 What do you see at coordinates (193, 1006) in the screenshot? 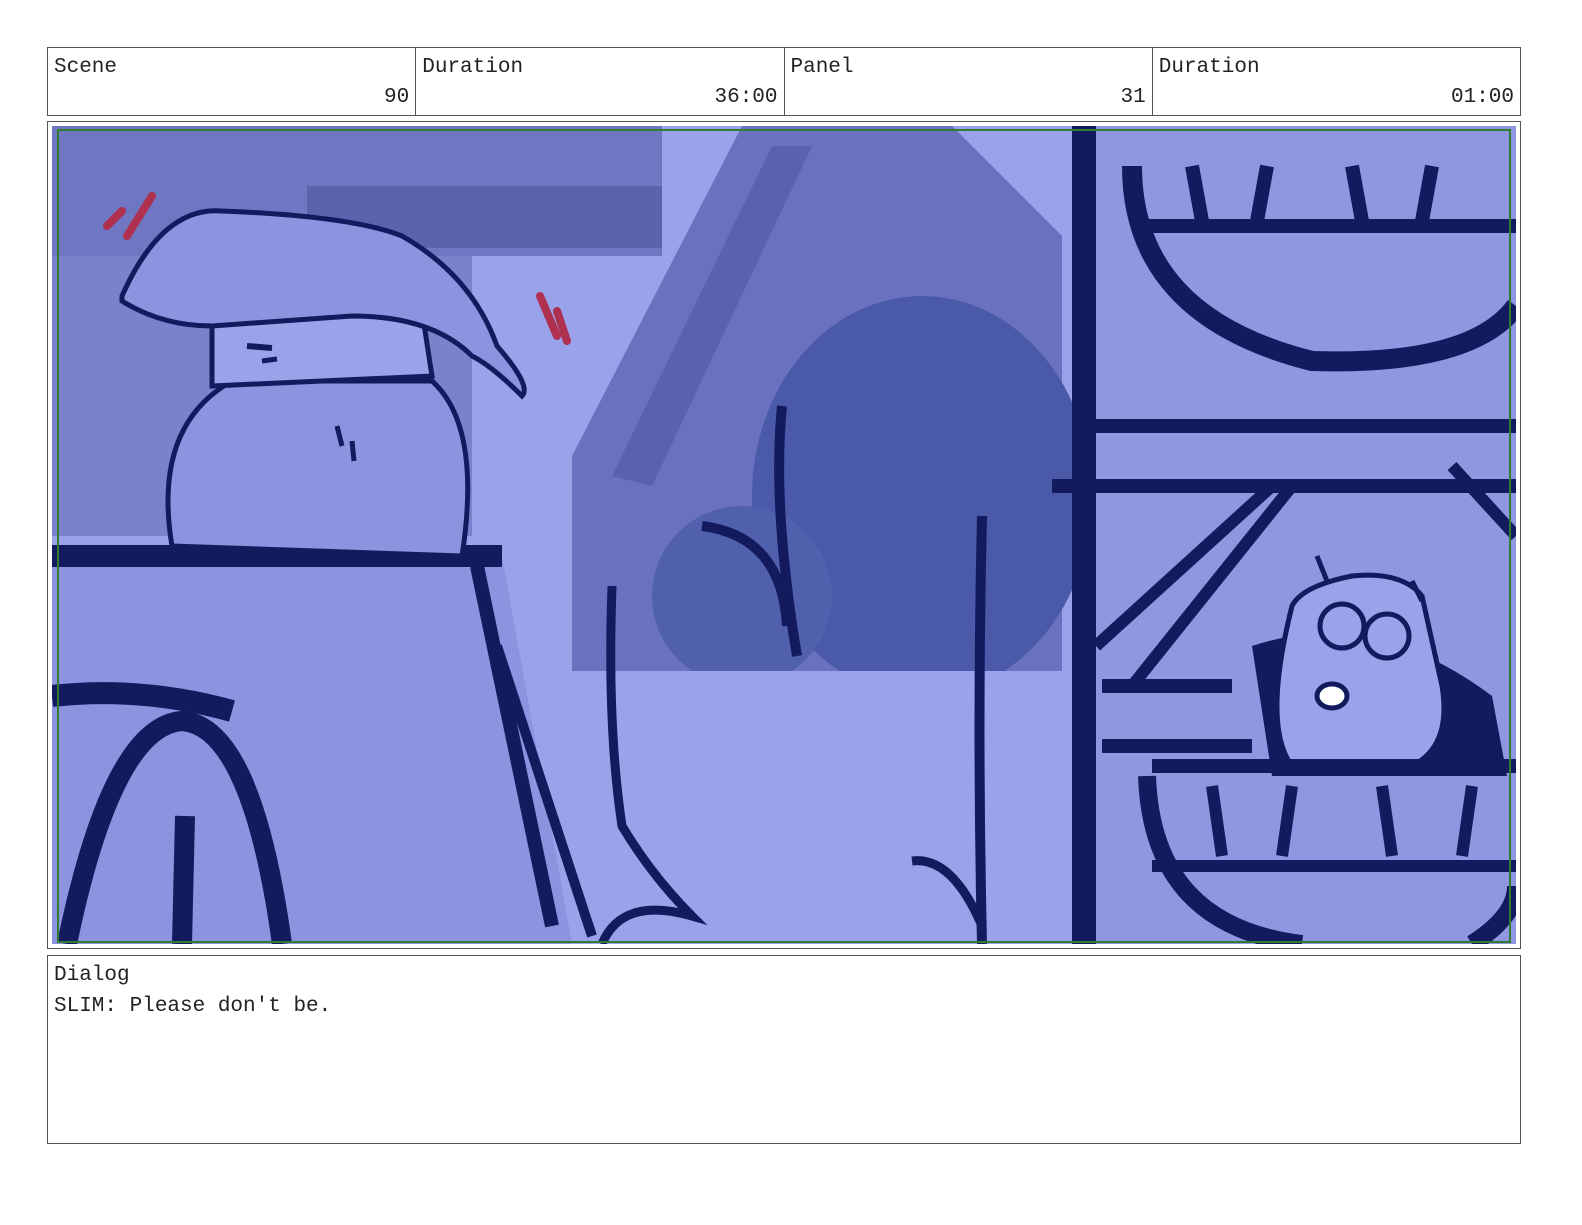
I see `dialog-text: SLIM: Please don't be.` at bounding box center [193, 1006].